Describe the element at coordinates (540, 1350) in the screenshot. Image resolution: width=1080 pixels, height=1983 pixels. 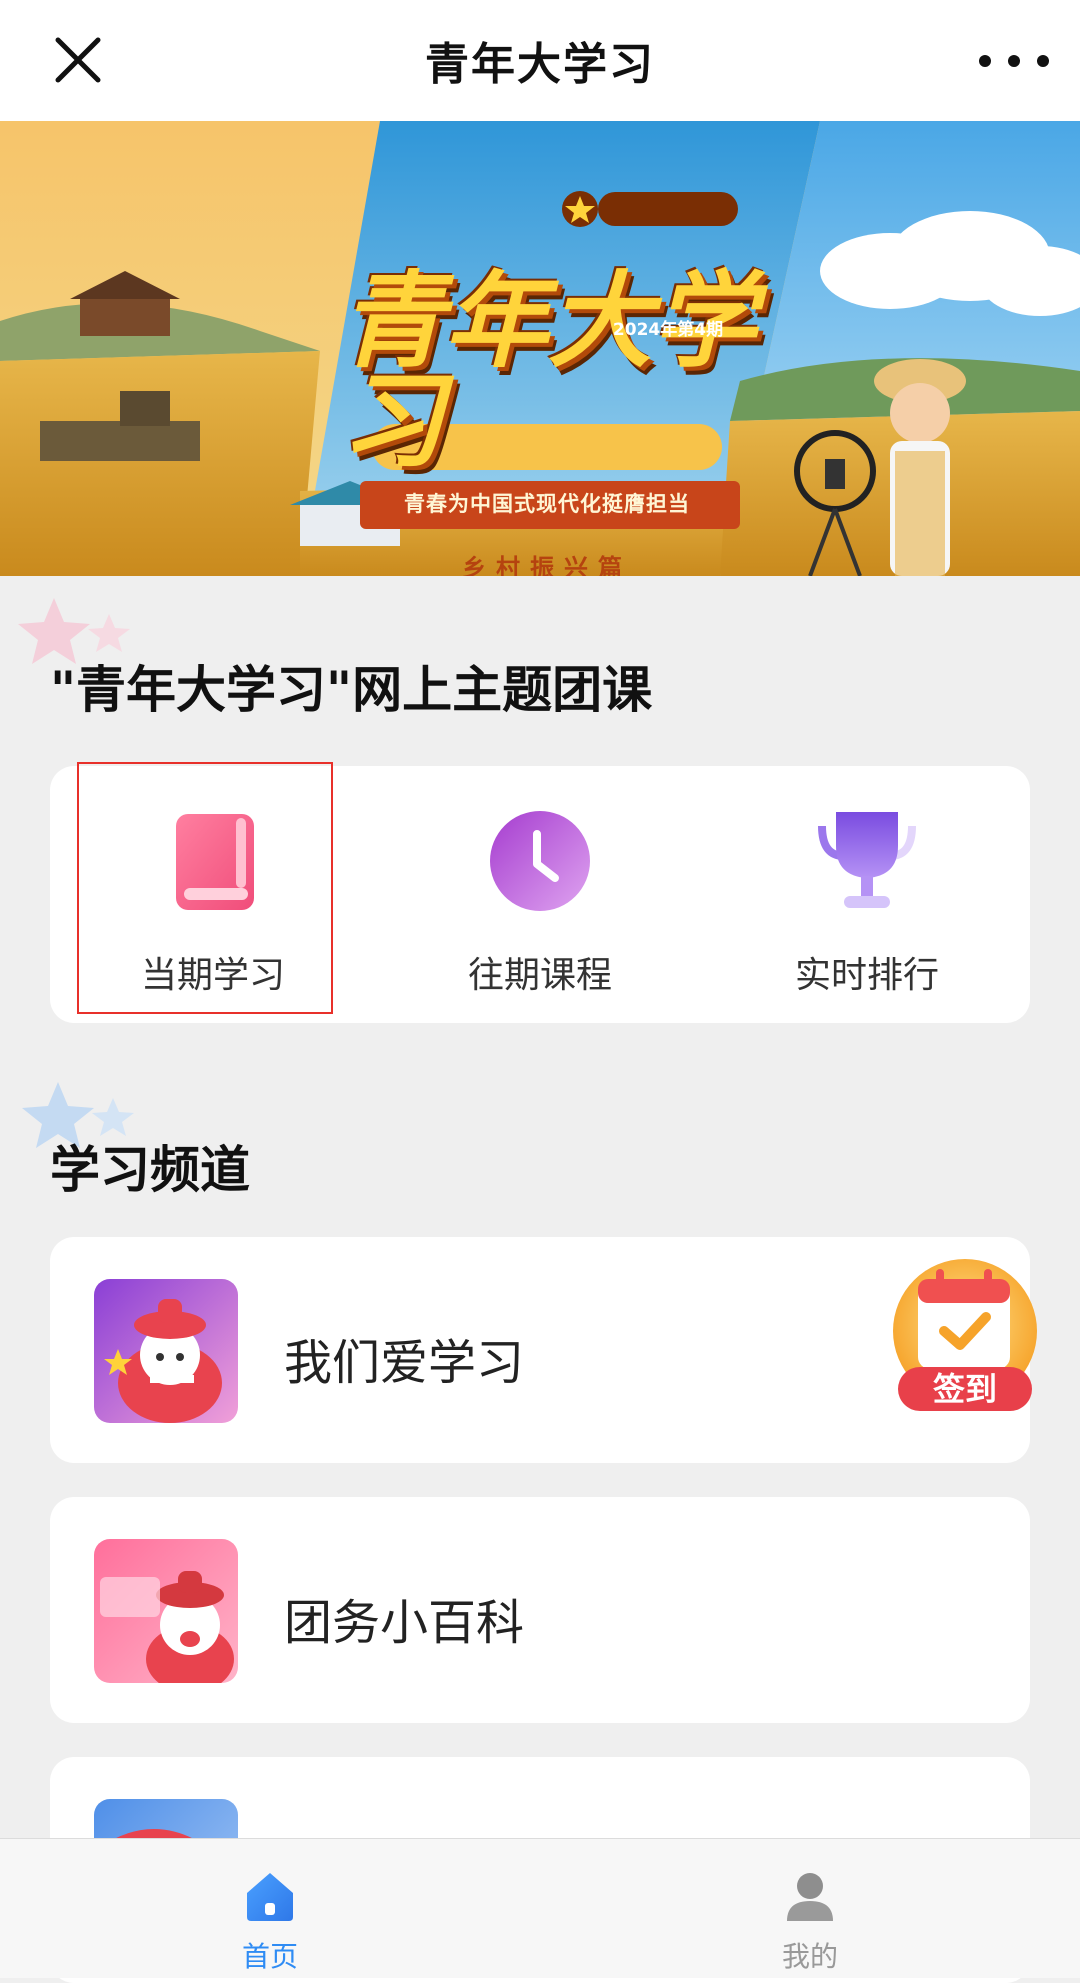
I see `channel-card-we-love-study: 我们爱学习` at that location.